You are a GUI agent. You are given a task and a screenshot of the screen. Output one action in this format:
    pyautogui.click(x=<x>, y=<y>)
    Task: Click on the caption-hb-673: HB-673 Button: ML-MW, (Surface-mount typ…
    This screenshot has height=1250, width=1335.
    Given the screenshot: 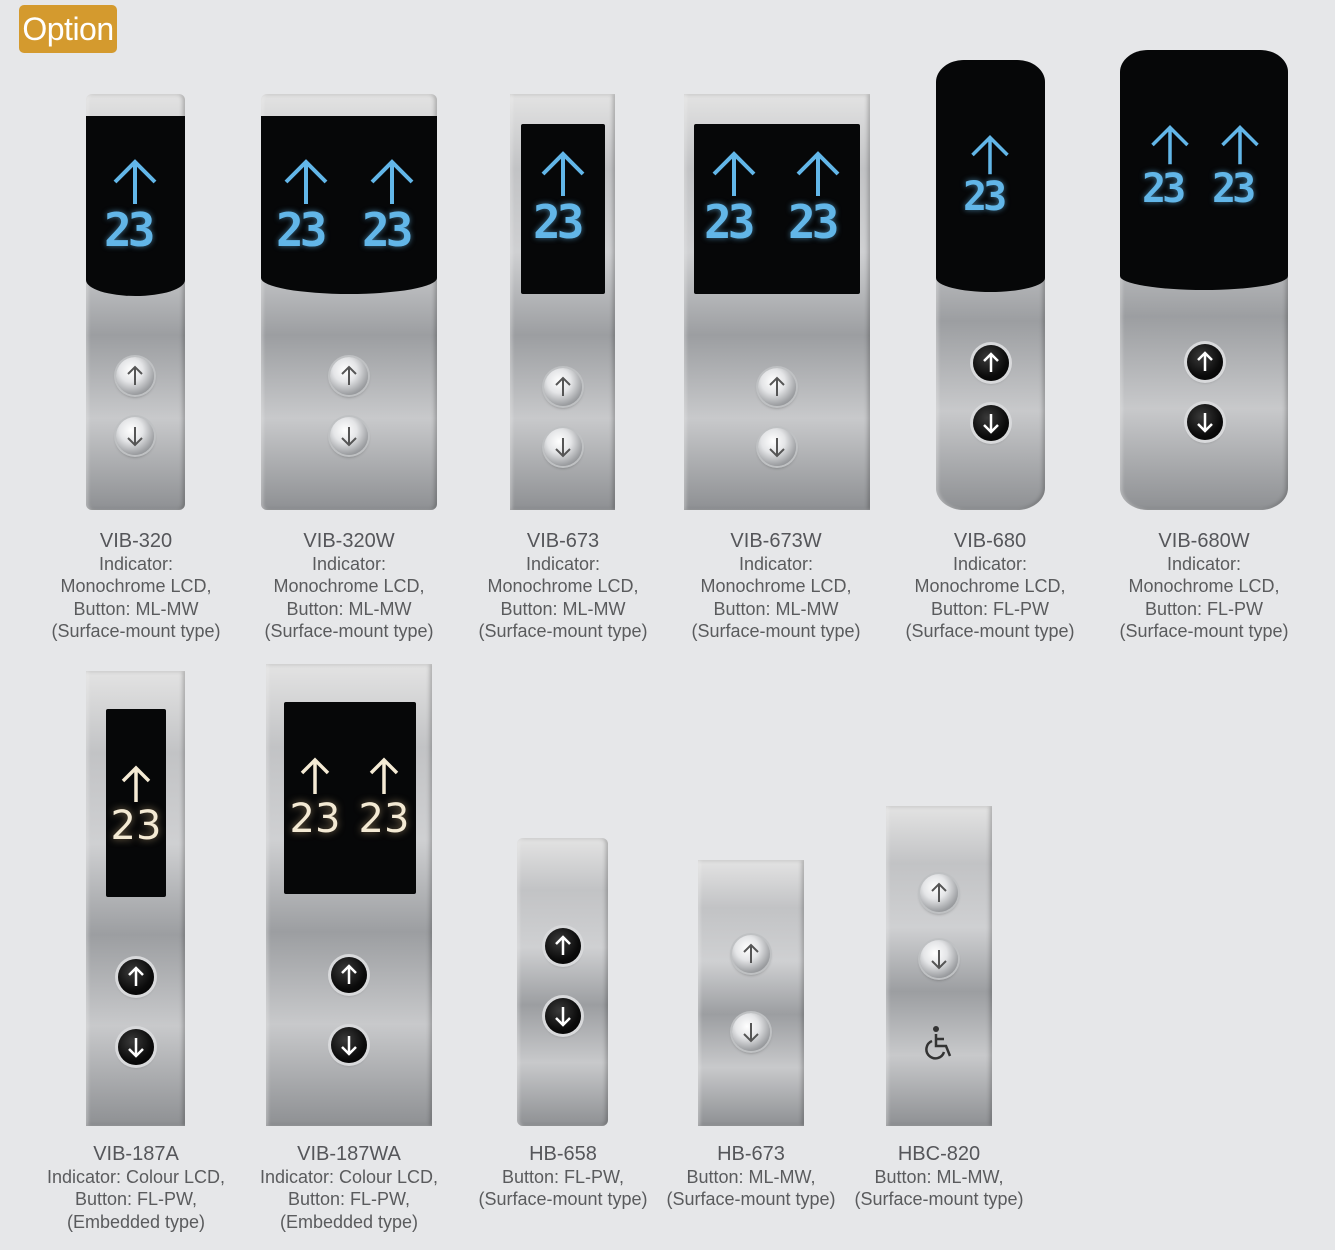 What is the action you would take?
    pyautogui.click(x=751, y=1177)
    